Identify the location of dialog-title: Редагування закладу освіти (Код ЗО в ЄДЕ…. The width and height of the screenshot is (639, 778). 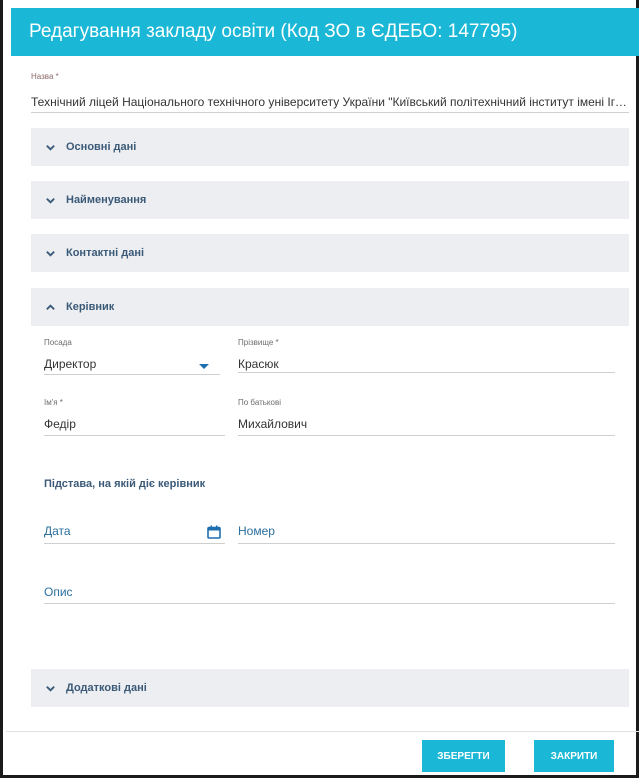
(325, 32).